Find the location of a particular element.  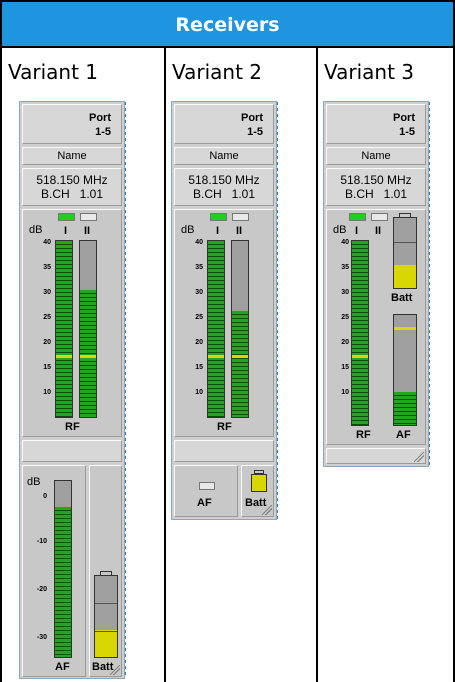

rf-meter: dB I II 40 35 30 25 20 15 10 RF is located at coordinates (224, 323).